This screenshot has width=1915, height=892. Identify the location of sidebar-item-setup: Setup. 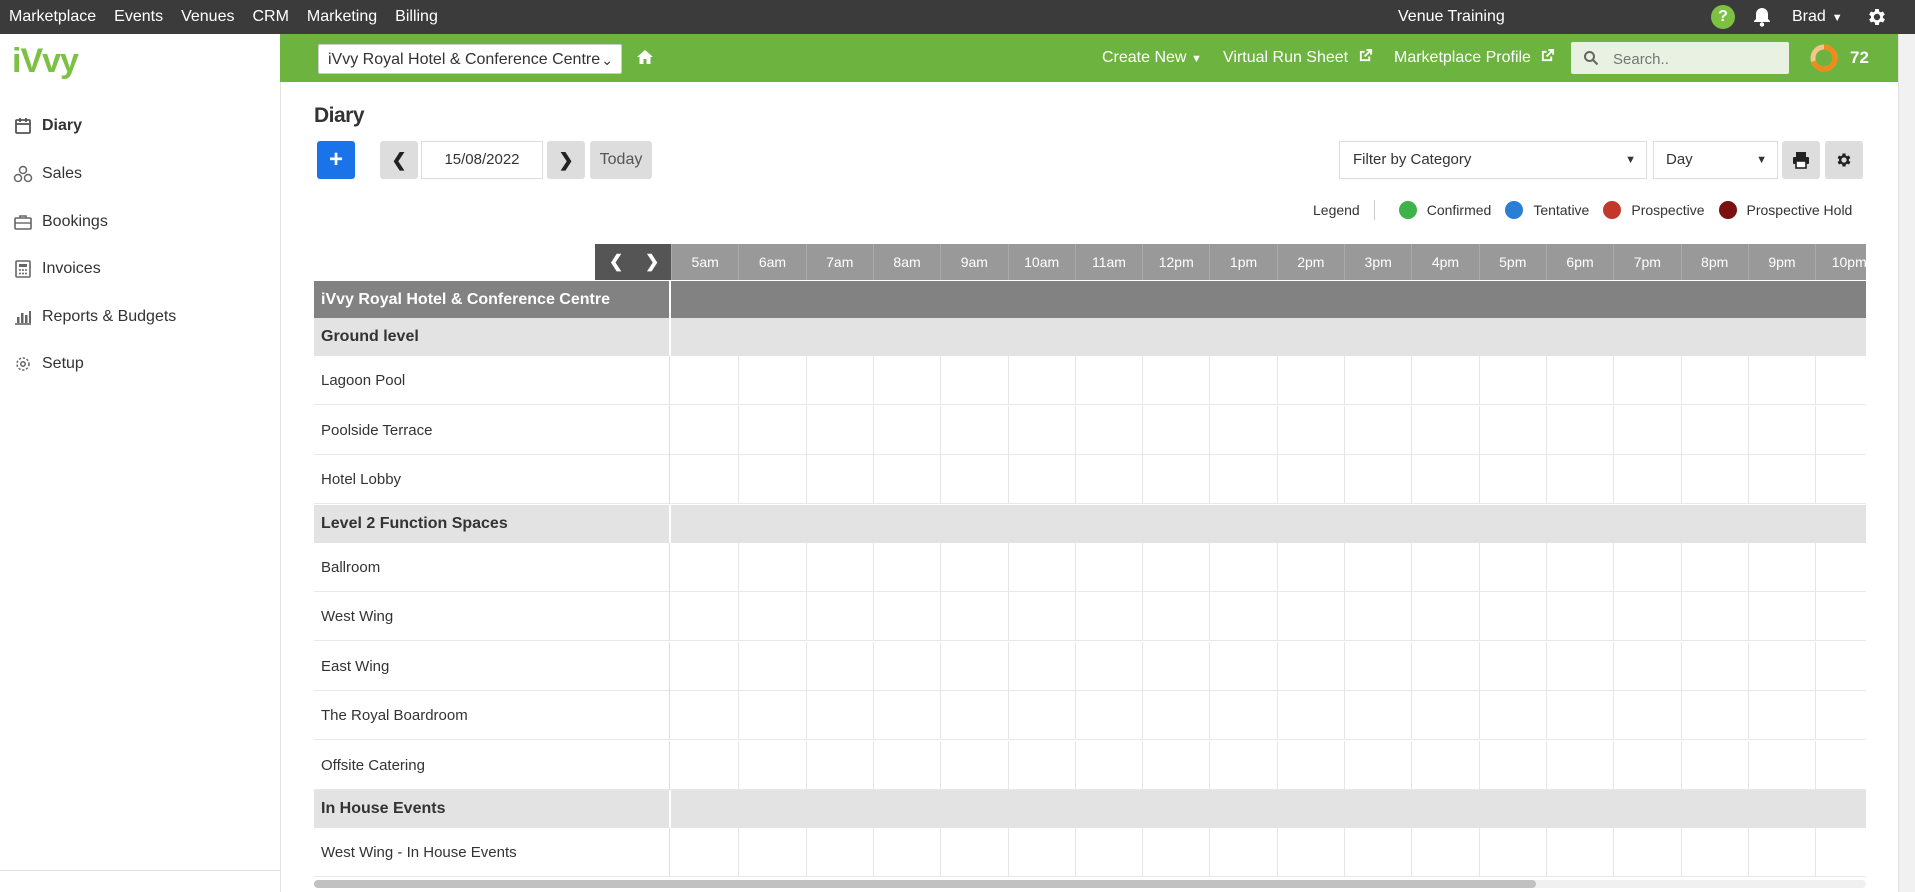
(140, 364).